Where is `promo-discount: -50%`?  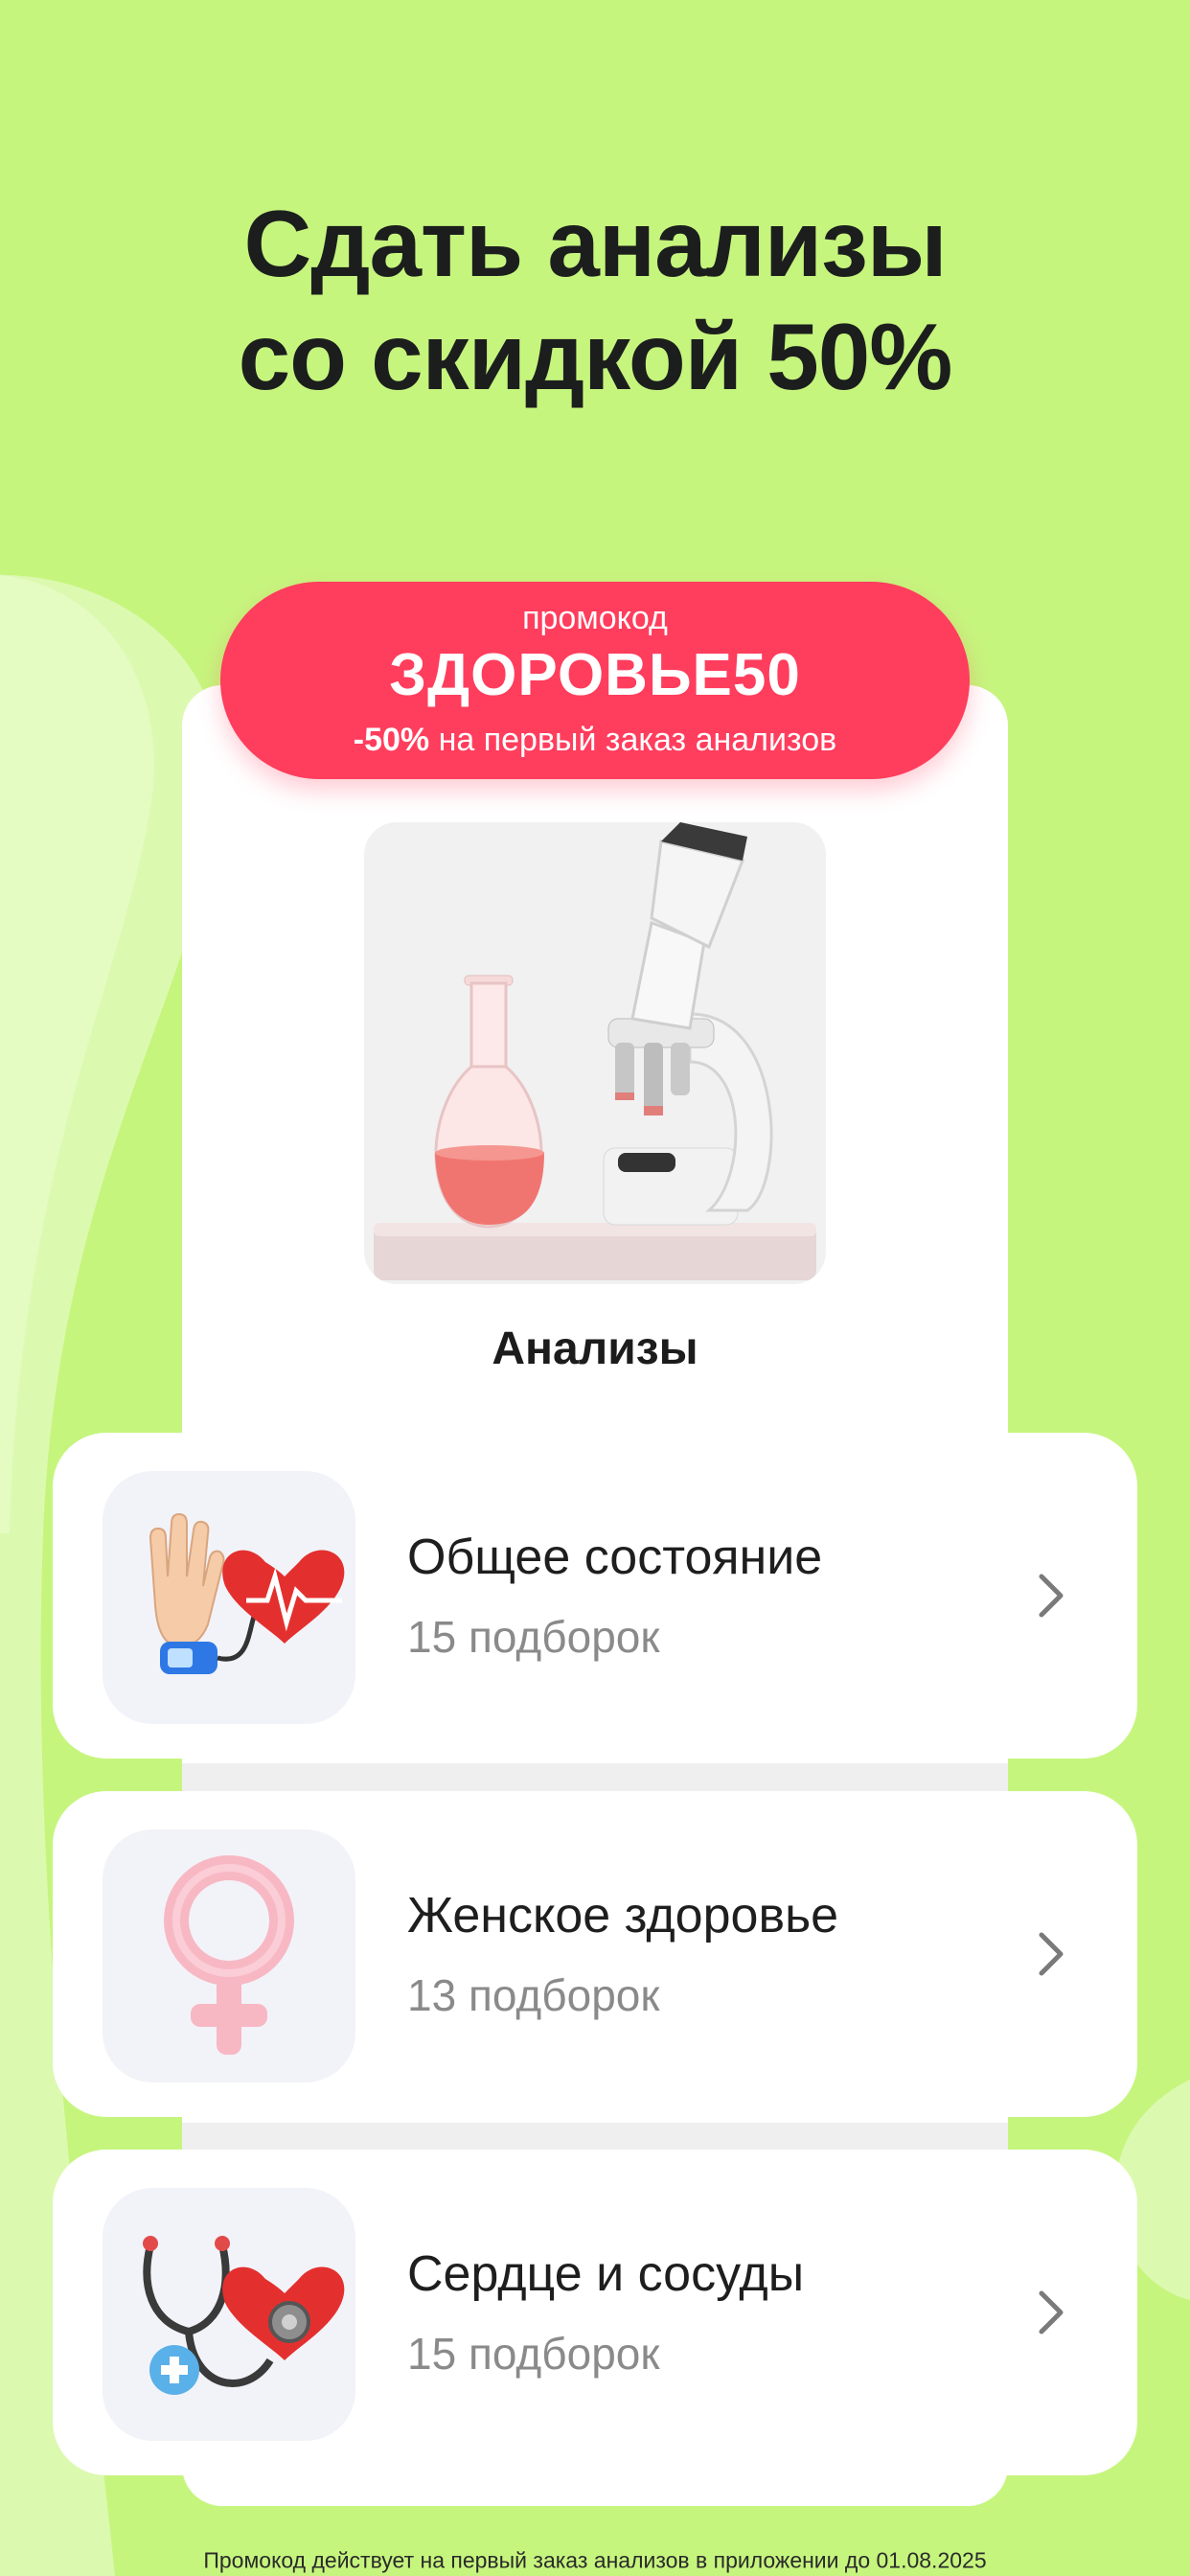
promo-discount: -50% is located at coordinates (391, 740).